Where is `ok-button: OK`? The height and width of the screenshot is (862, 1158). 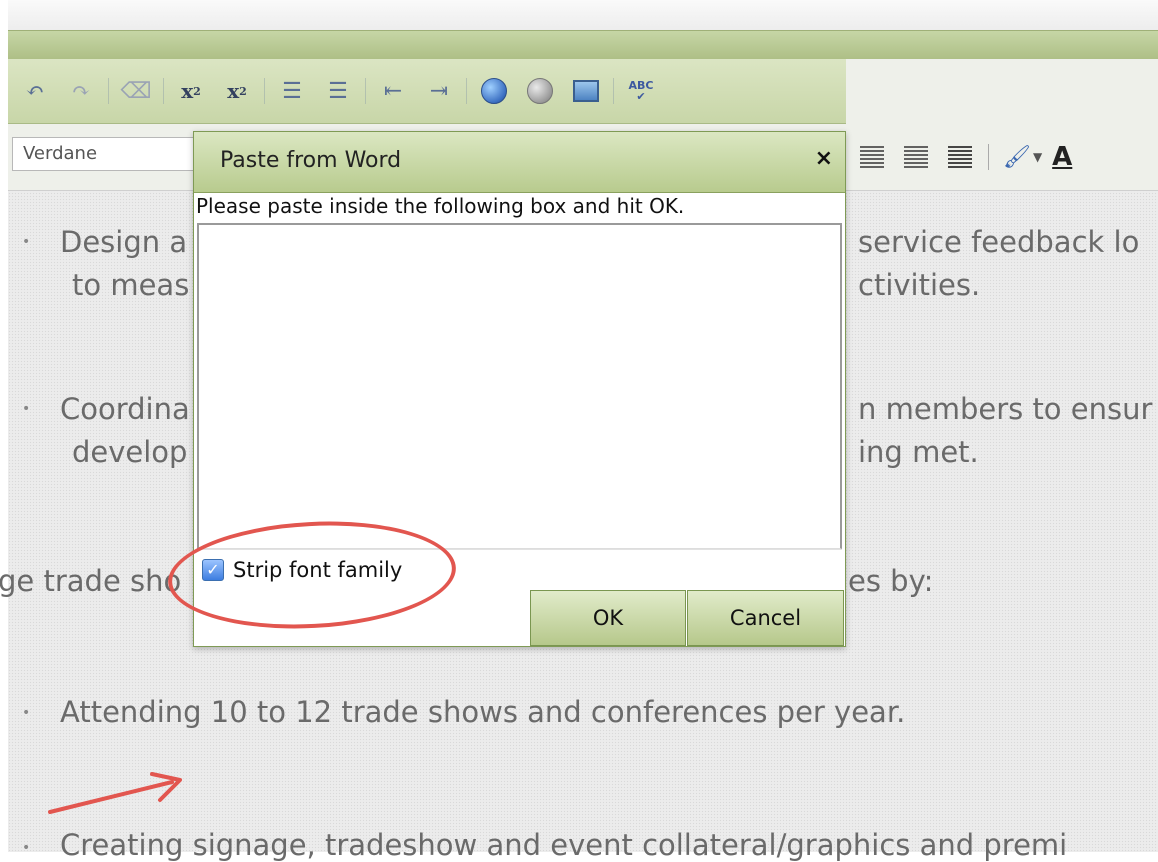 ok-button: OK is located at coordinates (608, 618).